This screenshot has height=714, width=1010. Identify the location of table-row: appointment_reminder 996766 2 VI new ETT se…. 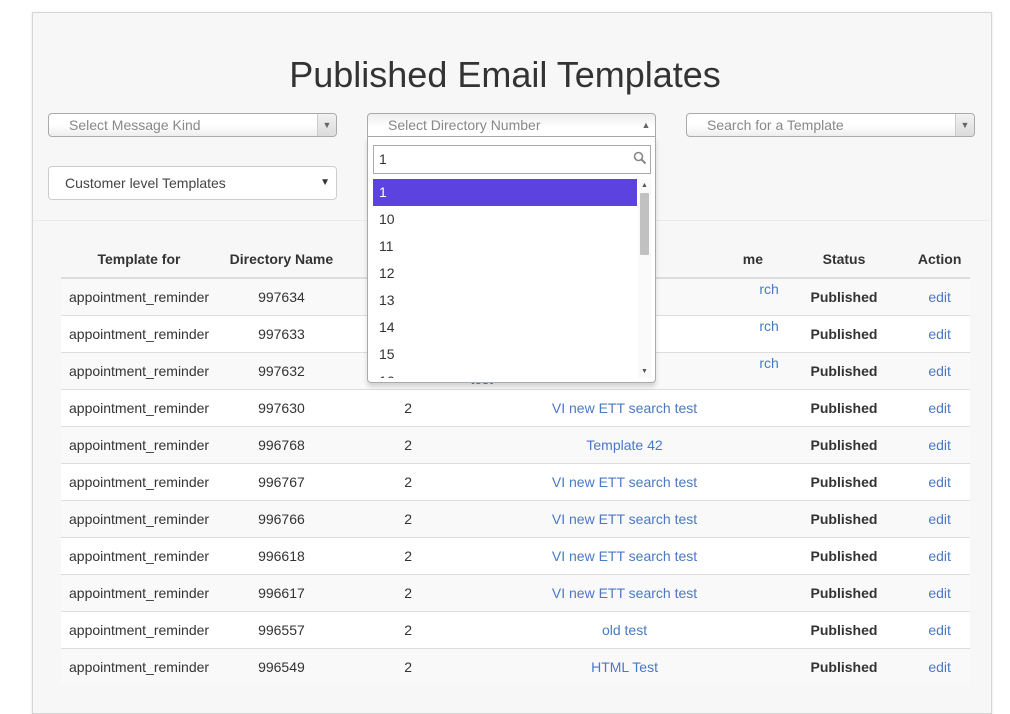
(515, 519).